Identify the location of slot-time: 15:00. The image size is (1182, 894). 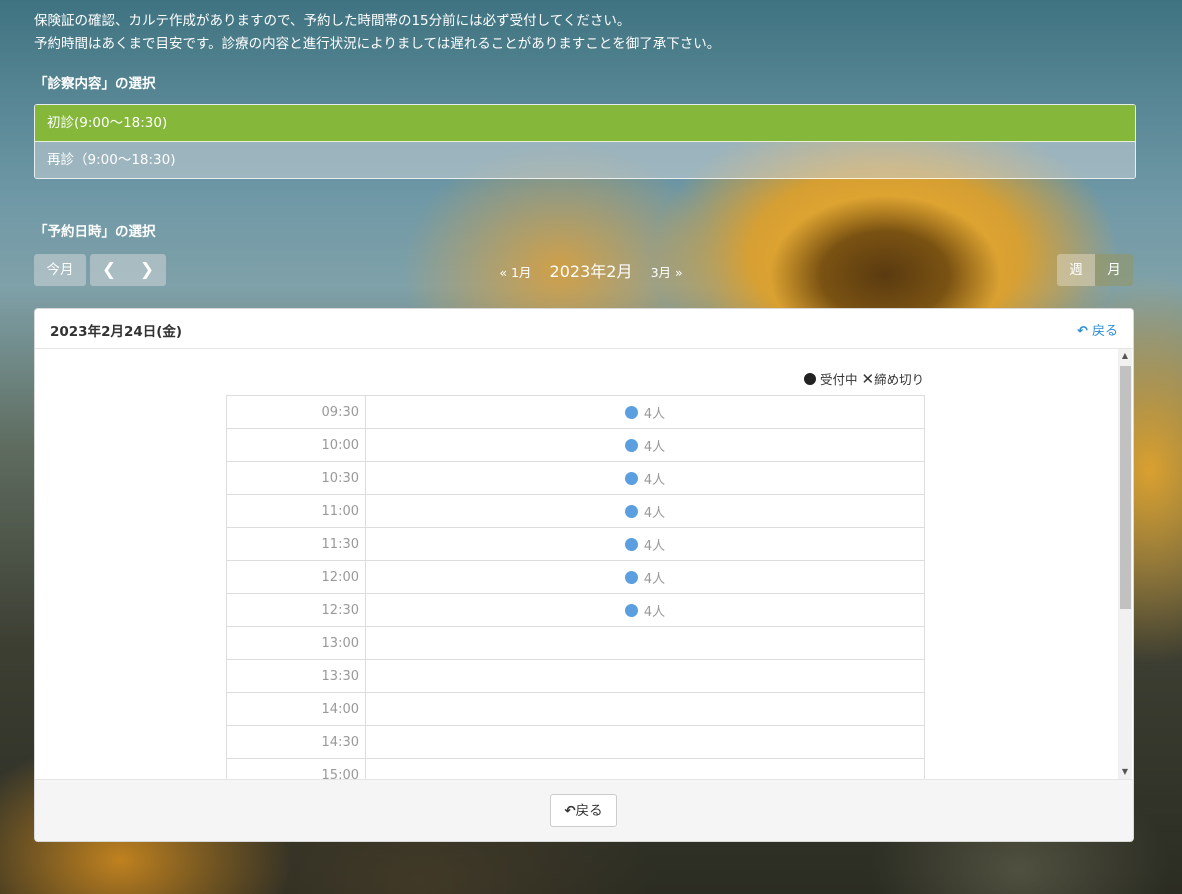
(296, 768).